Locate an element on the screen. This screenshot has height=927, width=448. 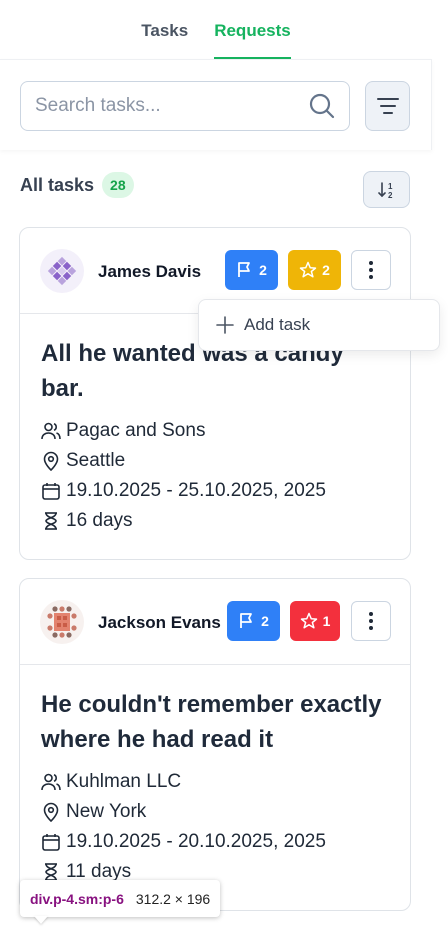
dates-row: 19.10.2025 - 20.10.2025, 2025 is located at coordinates (215, 842).